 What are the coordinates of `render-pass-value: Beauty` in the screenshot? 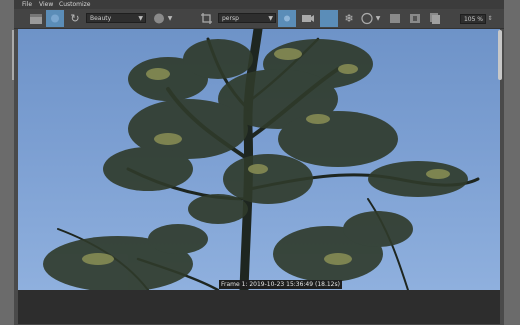 It's located at (101, 18).